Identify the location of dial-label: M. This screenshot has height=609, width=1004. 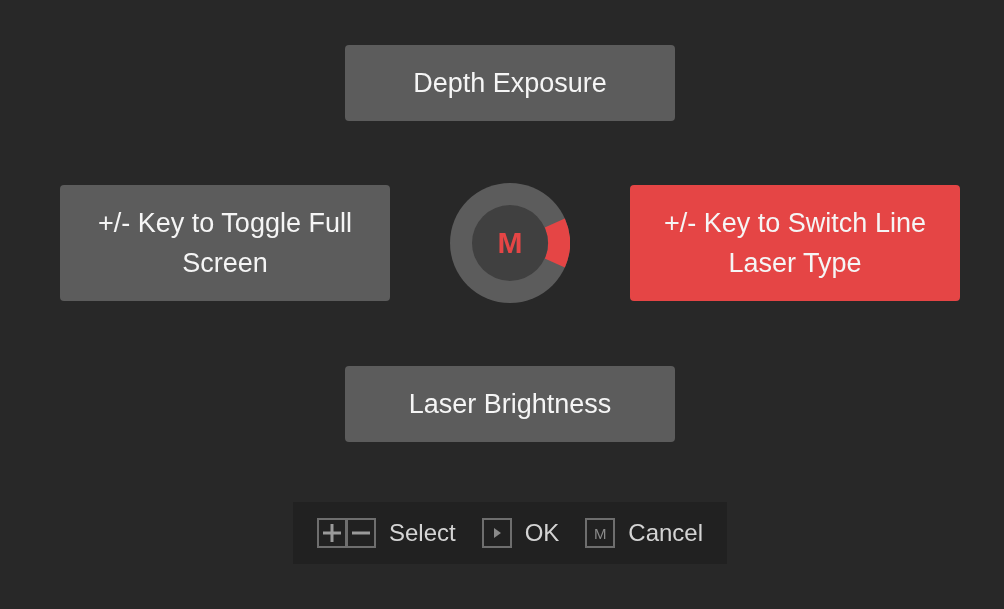
(510, 243).